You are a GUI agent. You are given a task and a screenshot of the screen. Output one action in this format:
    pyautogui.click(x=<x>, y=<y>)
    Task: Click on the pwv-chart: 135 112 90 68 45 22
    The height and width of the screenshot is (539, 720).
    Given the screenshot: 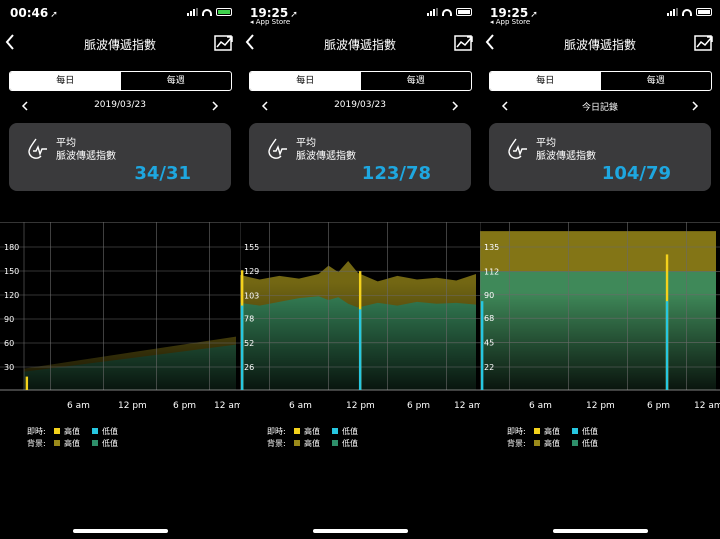 What is the action you would take?
    pyautogui.click(x=600, y=308)
    